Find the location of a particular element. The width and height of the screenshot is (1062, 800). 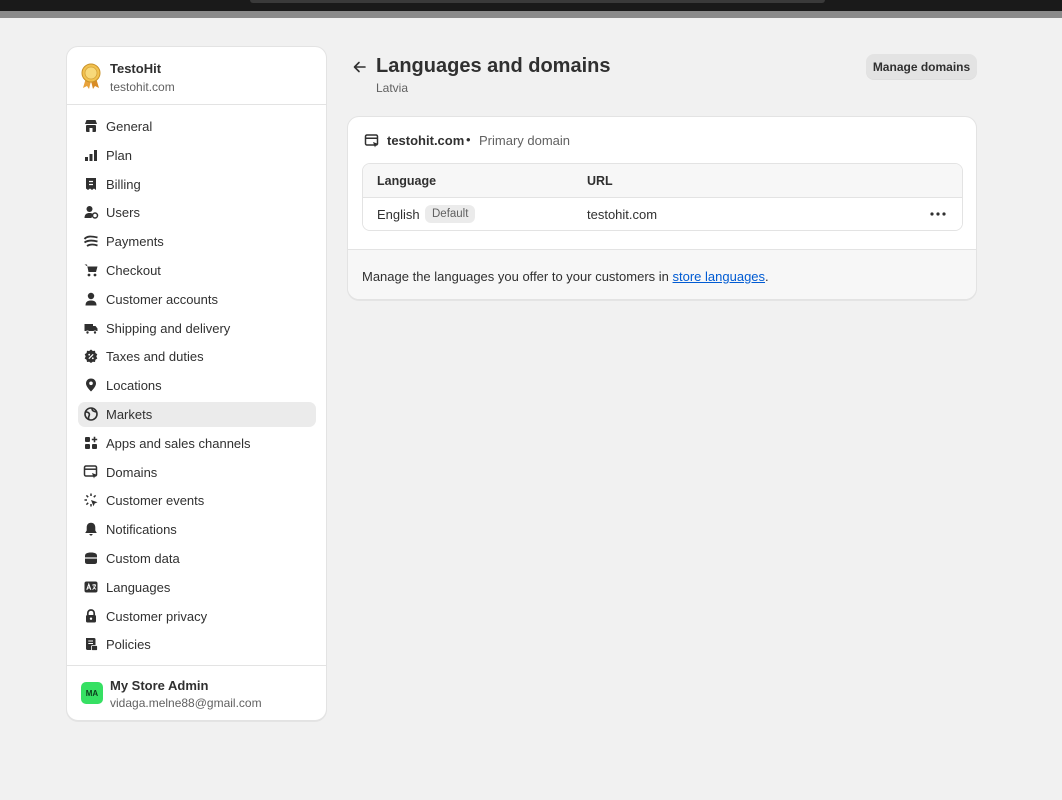

store-icon is located at coordinates (91, 126).